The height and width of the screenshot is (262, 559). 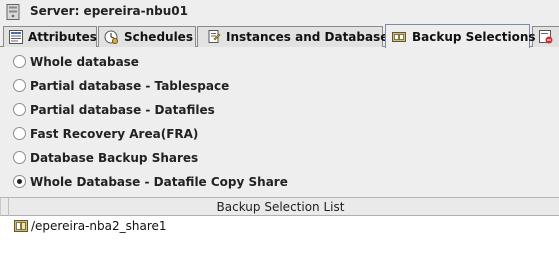 I want to click on tab-instances-and-databases: Instances and Databases, so click(x=296, y=36).